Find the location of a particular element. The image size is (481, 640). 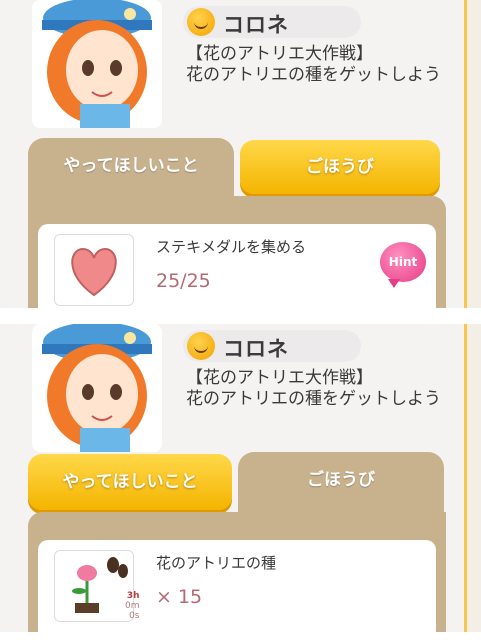

growth-minutes: 0m is located at coordinates (132, 606).